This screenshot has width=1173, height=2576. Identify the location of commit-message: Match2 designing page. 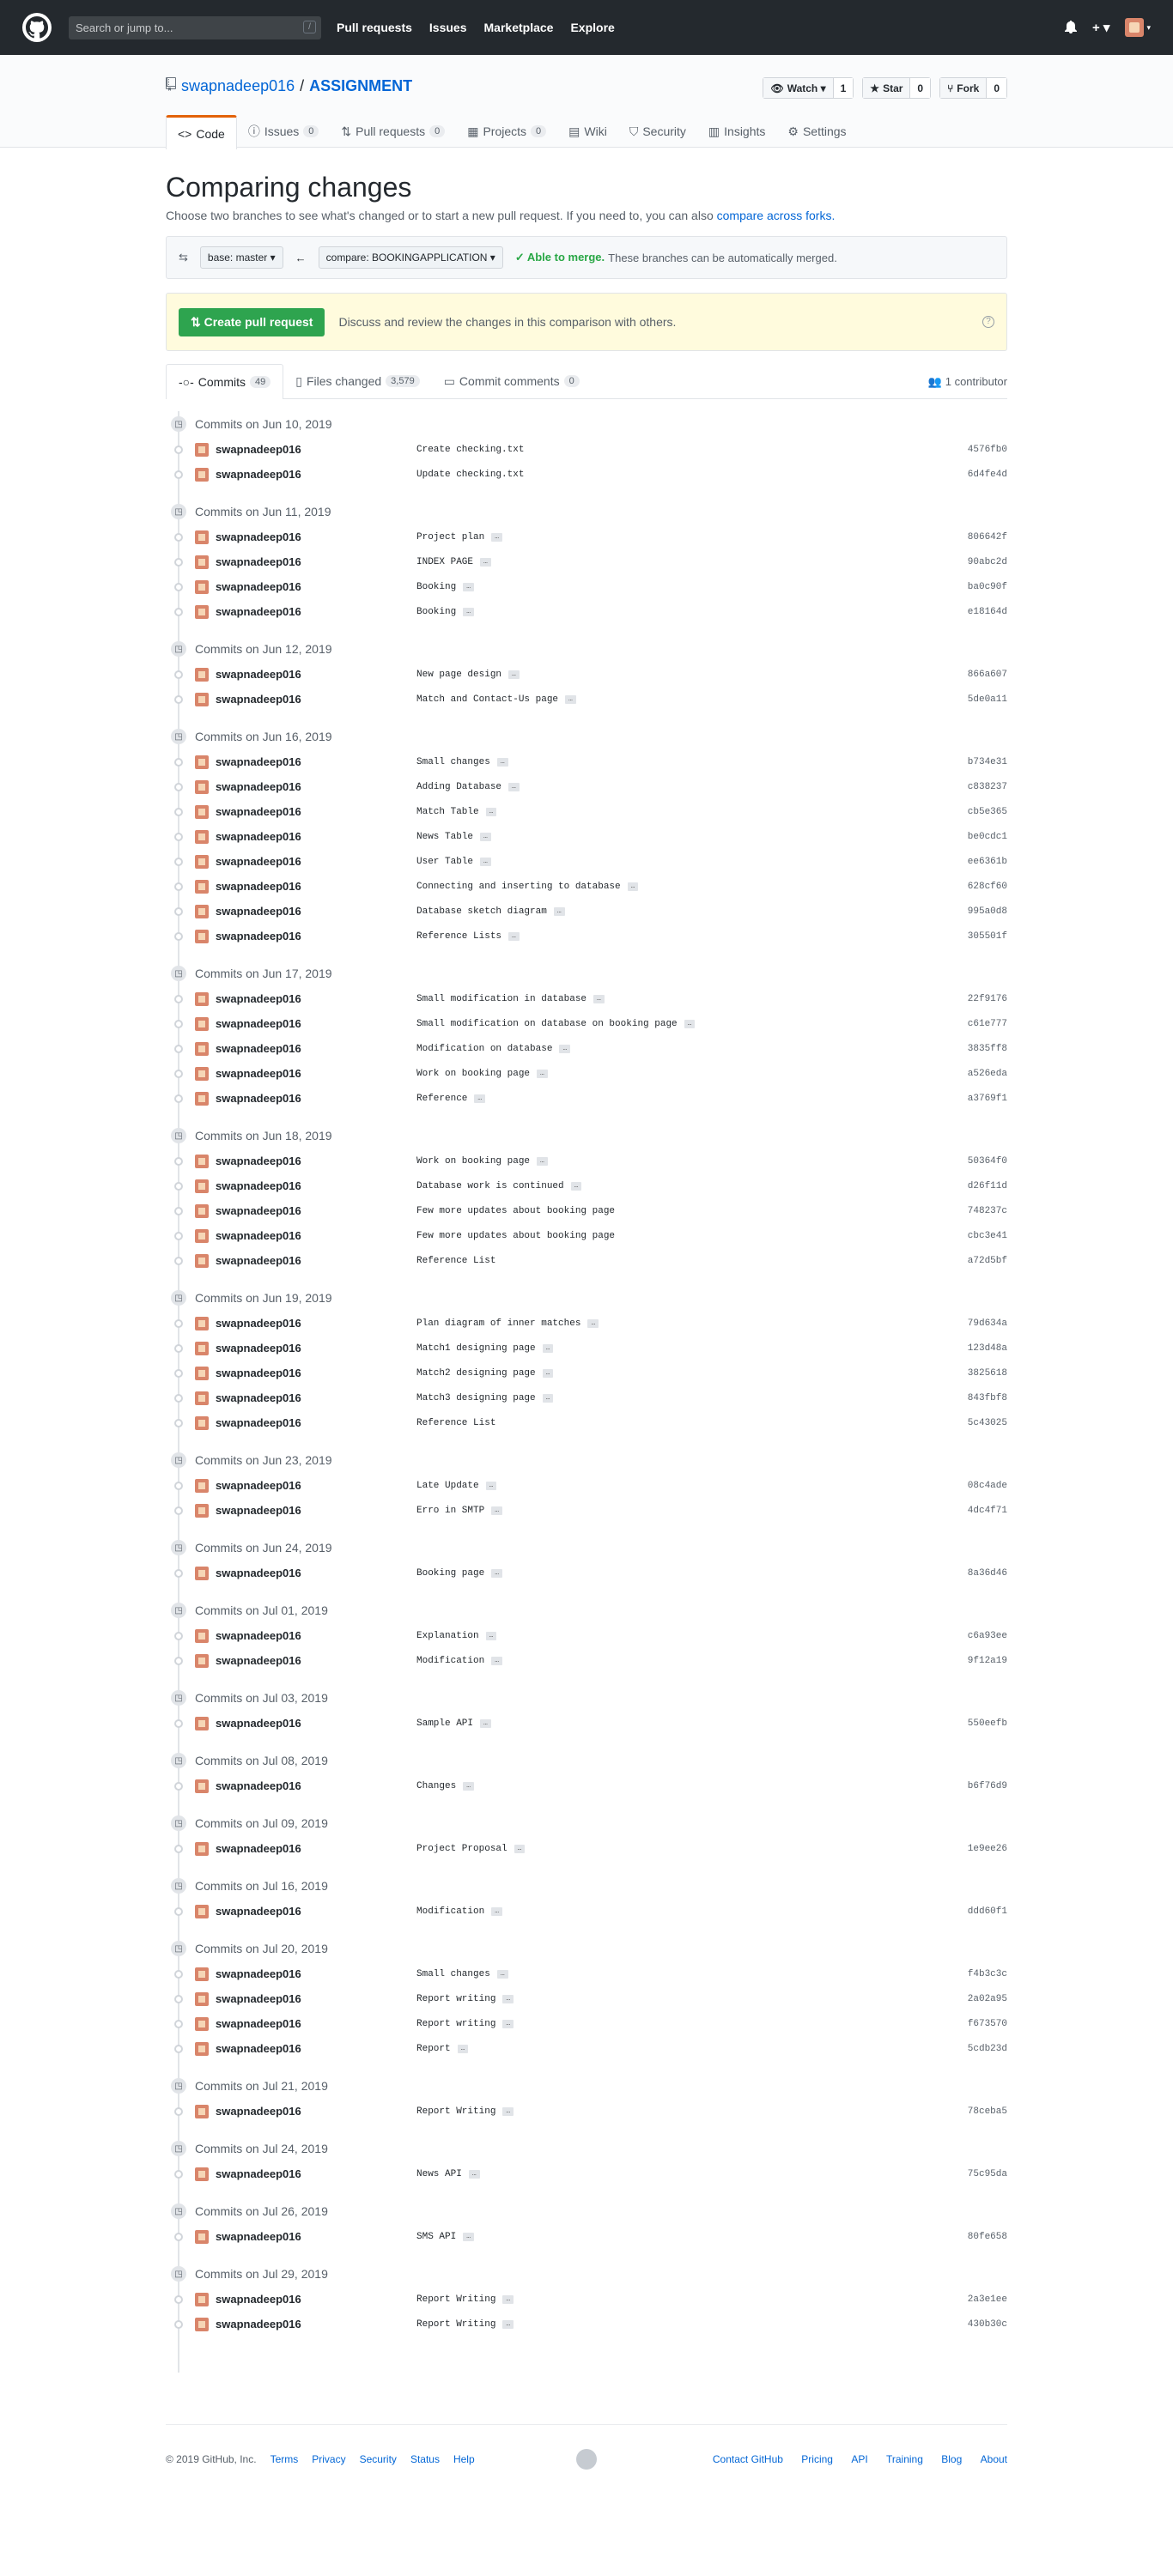
(476, 1373).